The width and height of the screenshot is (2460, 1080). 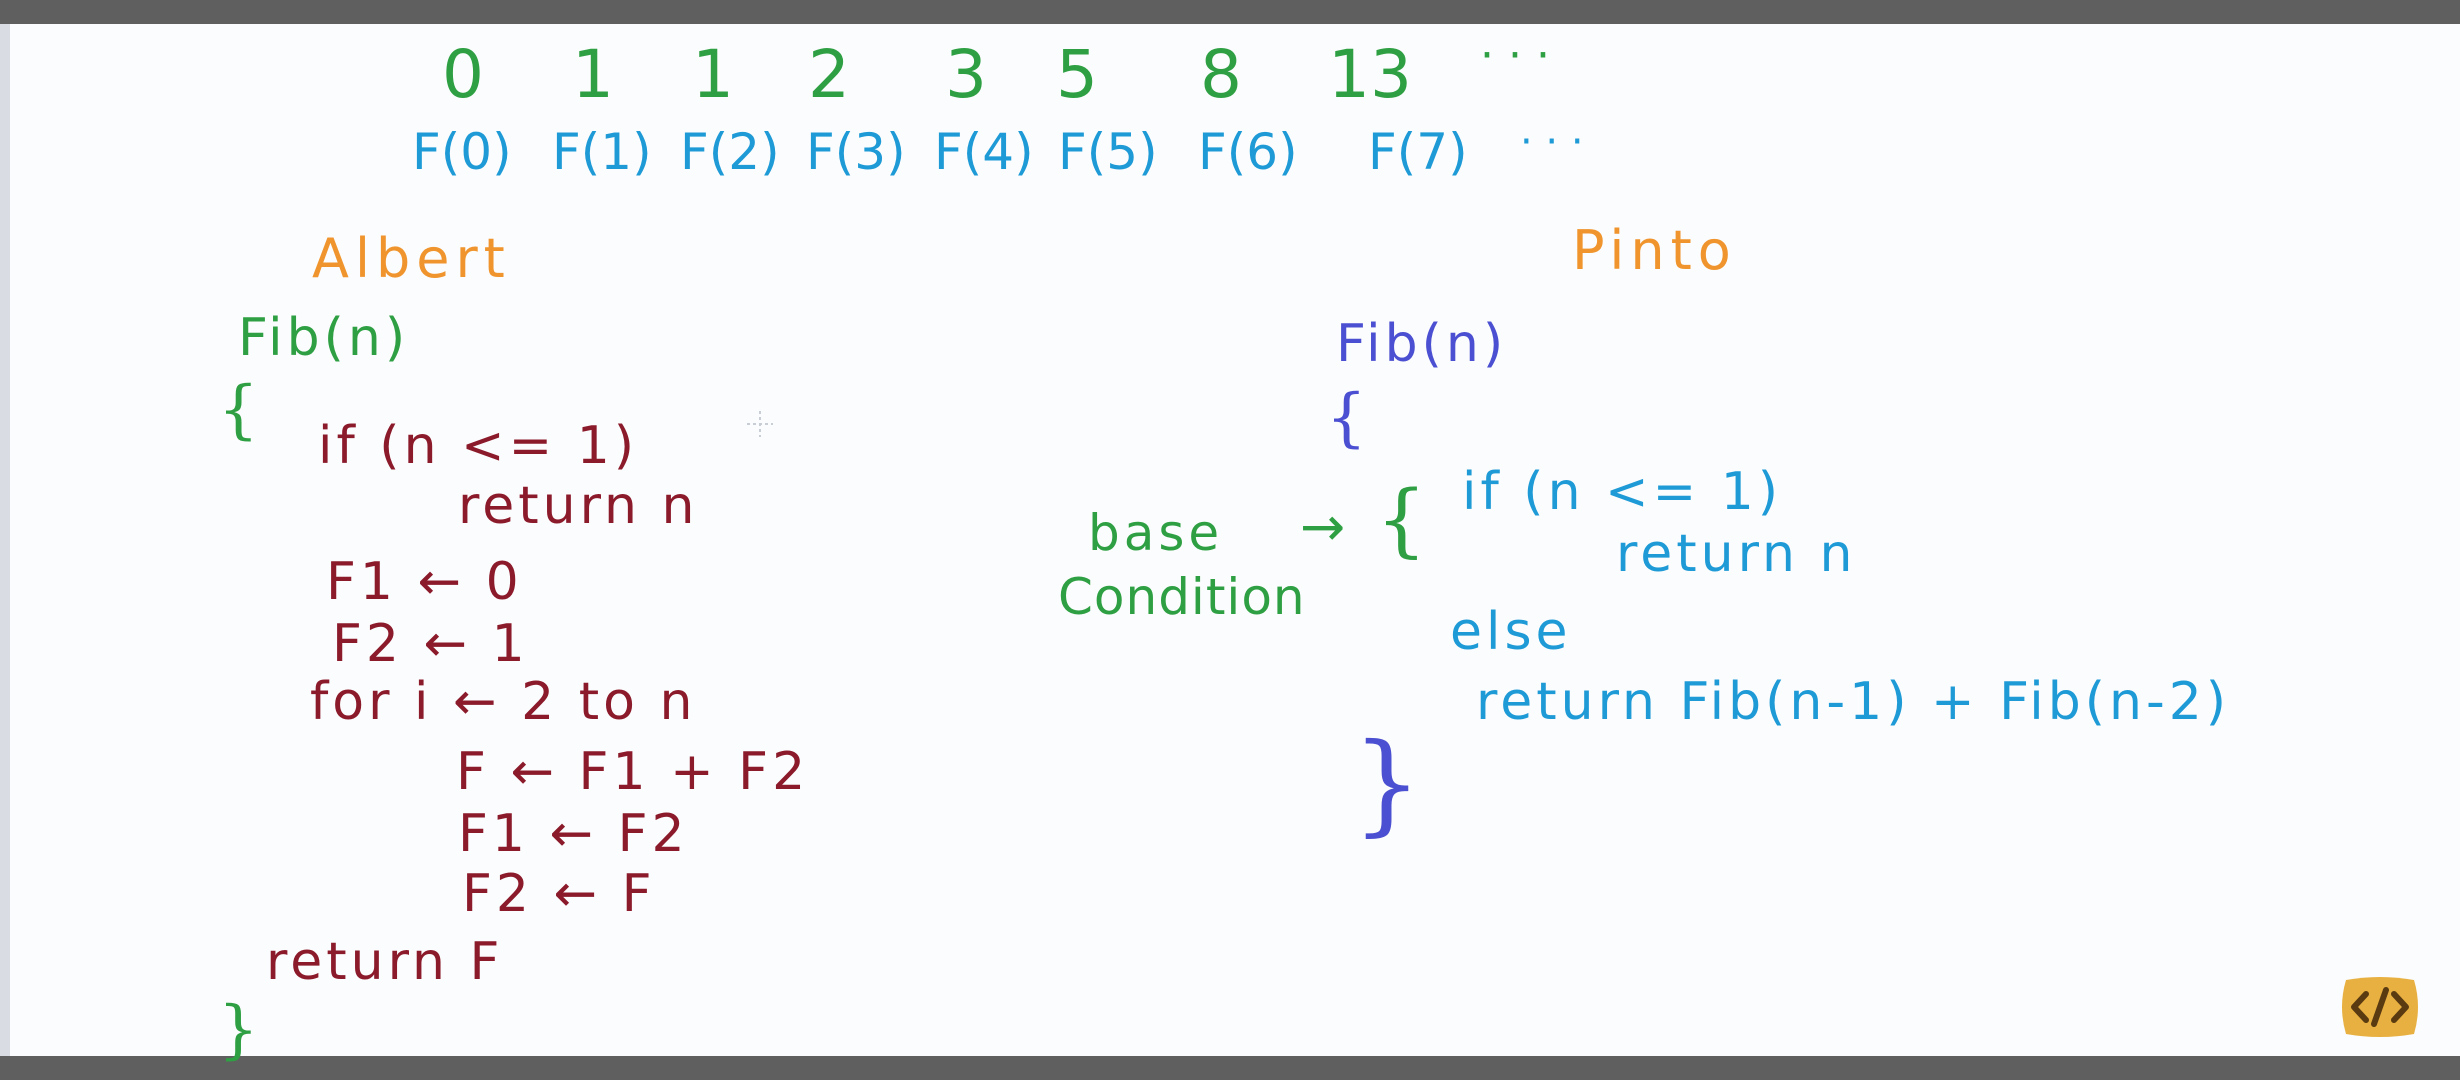 What do you see at coordinates (559, 894) in the screenshot?
I see `albert-line-f2-update: F2 ← F` at bounding box center [559, 894].